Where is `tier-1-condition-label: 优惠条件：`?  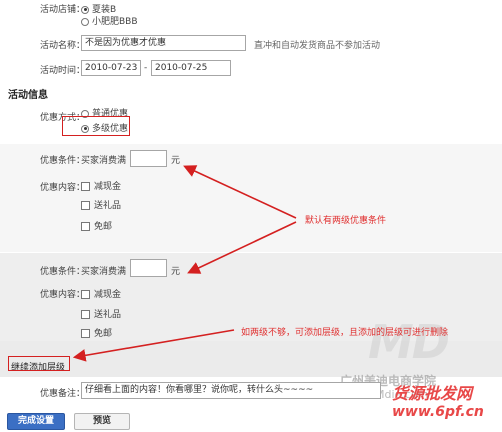 tier-1-condition-label: 优惠条件： is located at coordinates (63, 161).